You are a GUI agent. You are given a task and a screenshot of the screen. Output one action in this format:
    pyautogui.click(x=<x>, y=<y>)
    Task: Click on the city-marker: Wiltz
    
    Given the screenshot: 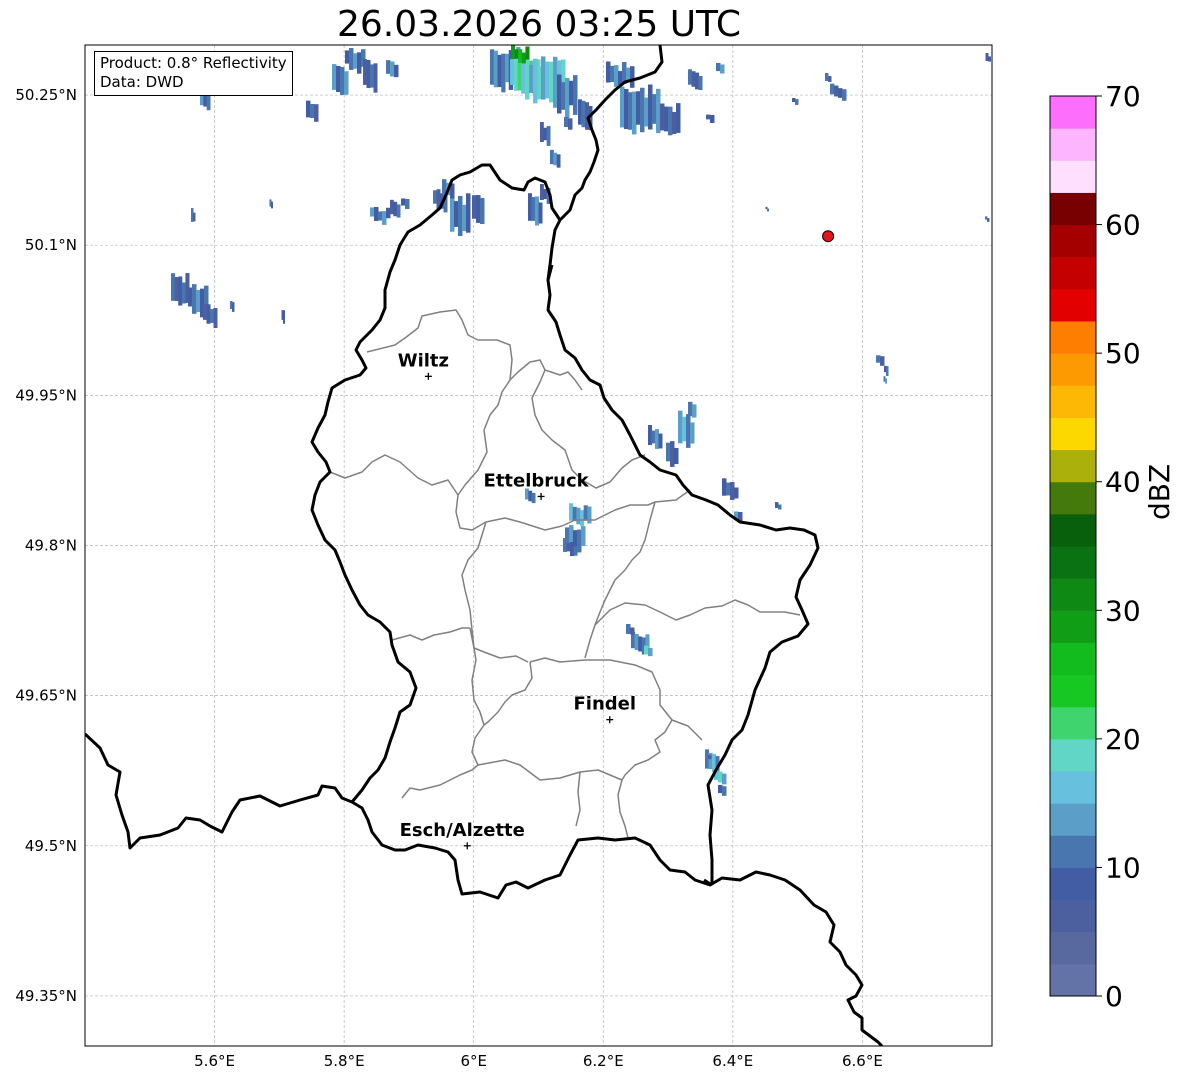 What is the action you would take?
    pyautogui.click(x=423, y=365)
    